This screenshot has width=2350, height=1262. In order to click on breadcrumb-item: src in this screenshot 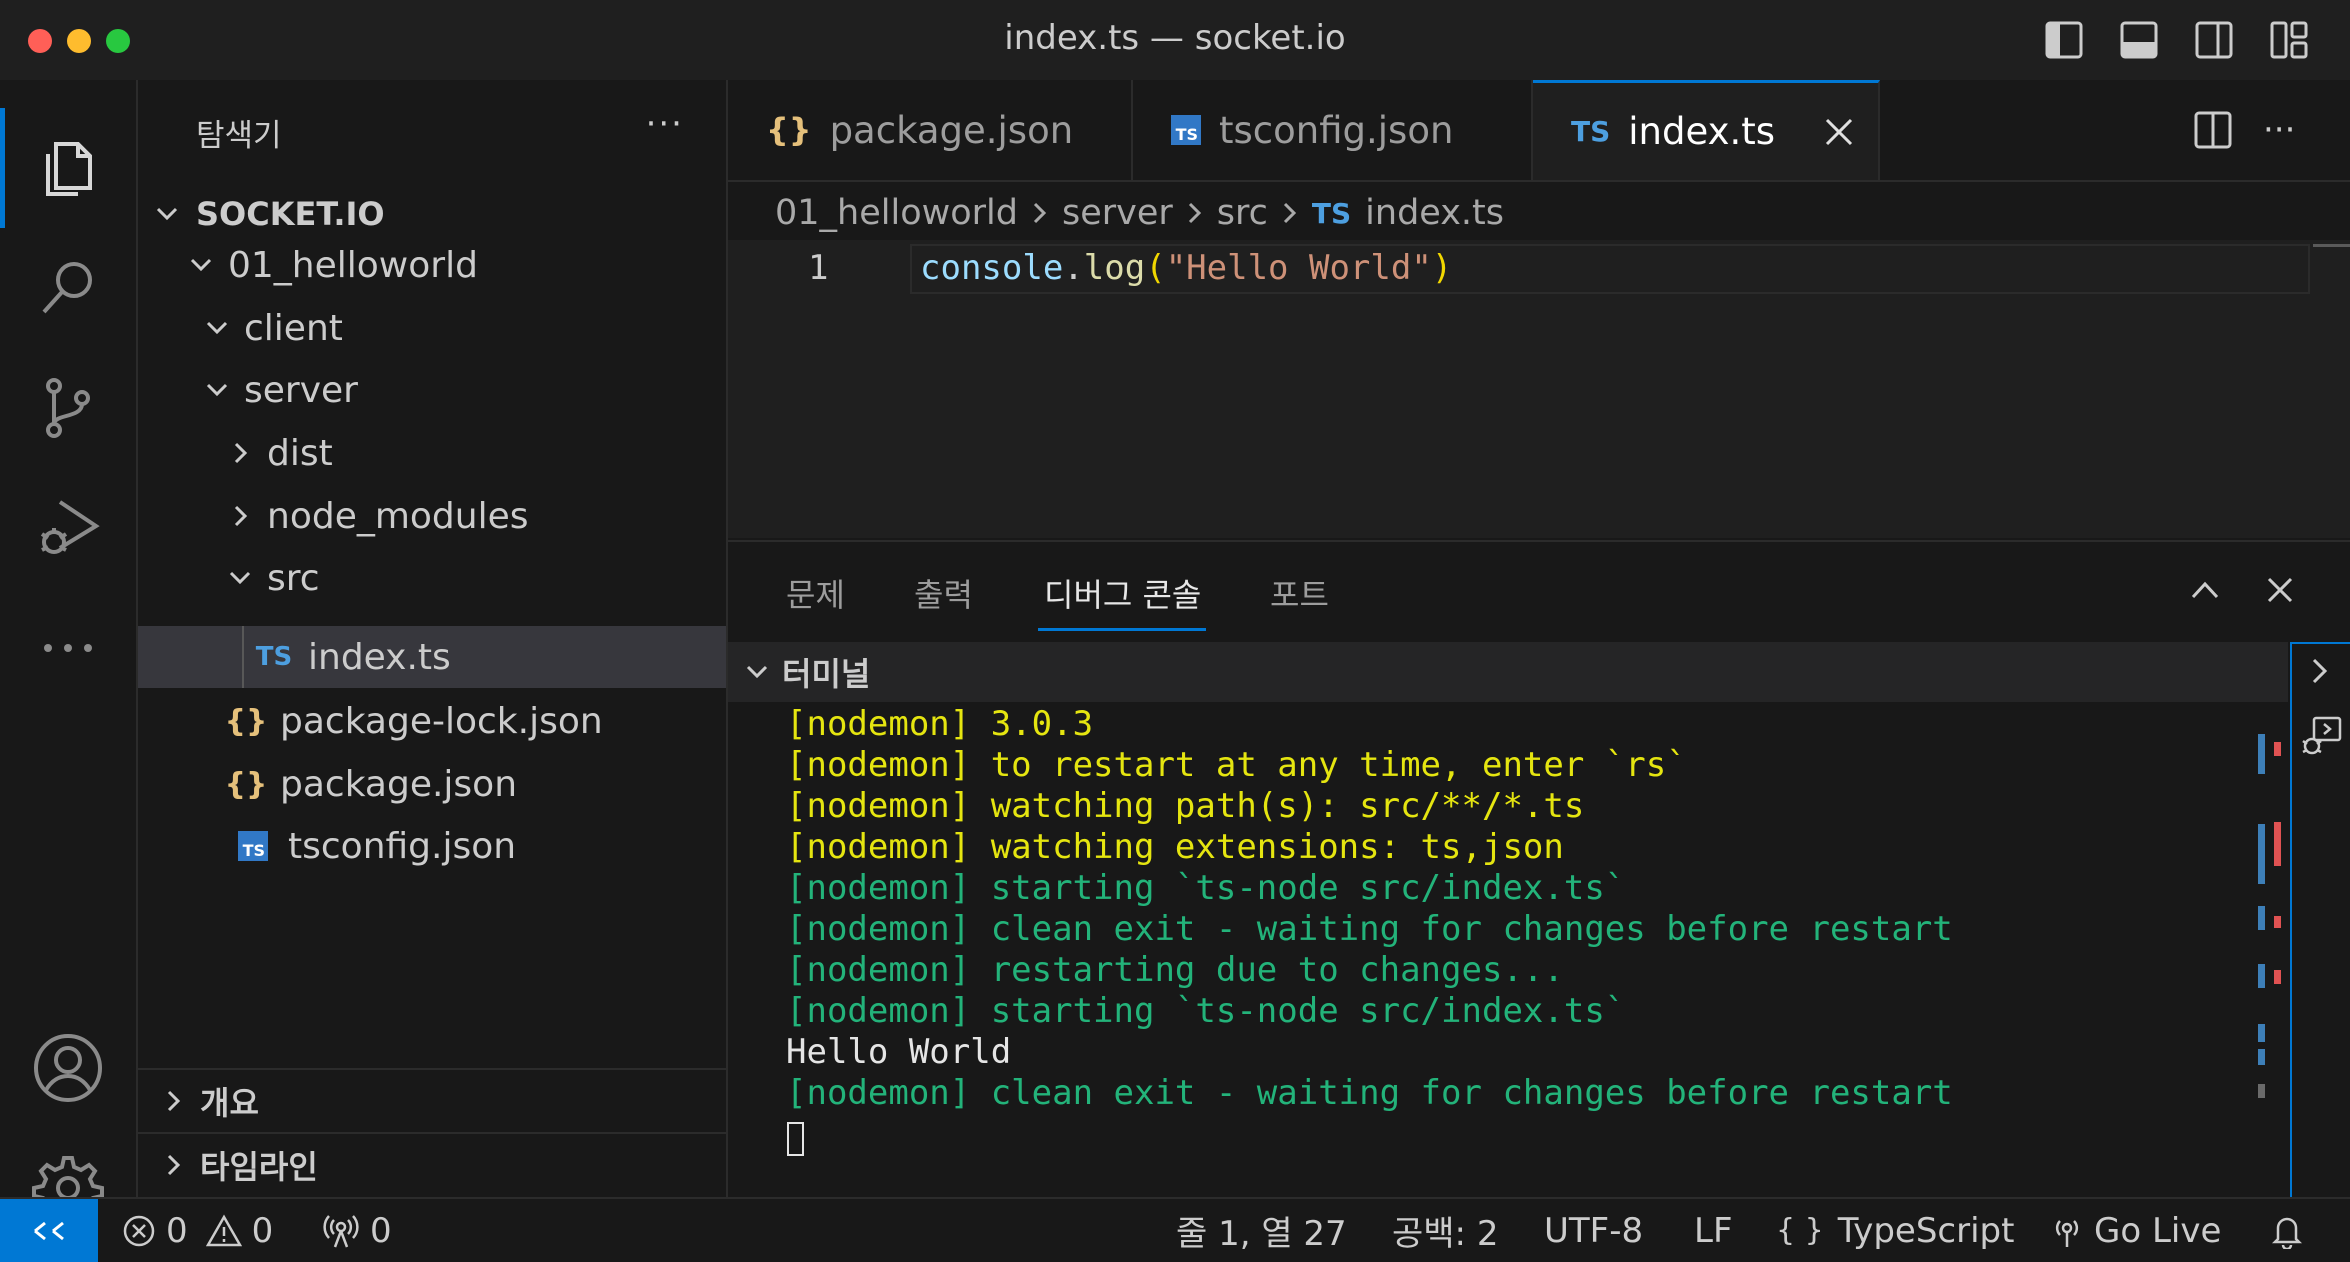, I will do `click(1242, 213)`.